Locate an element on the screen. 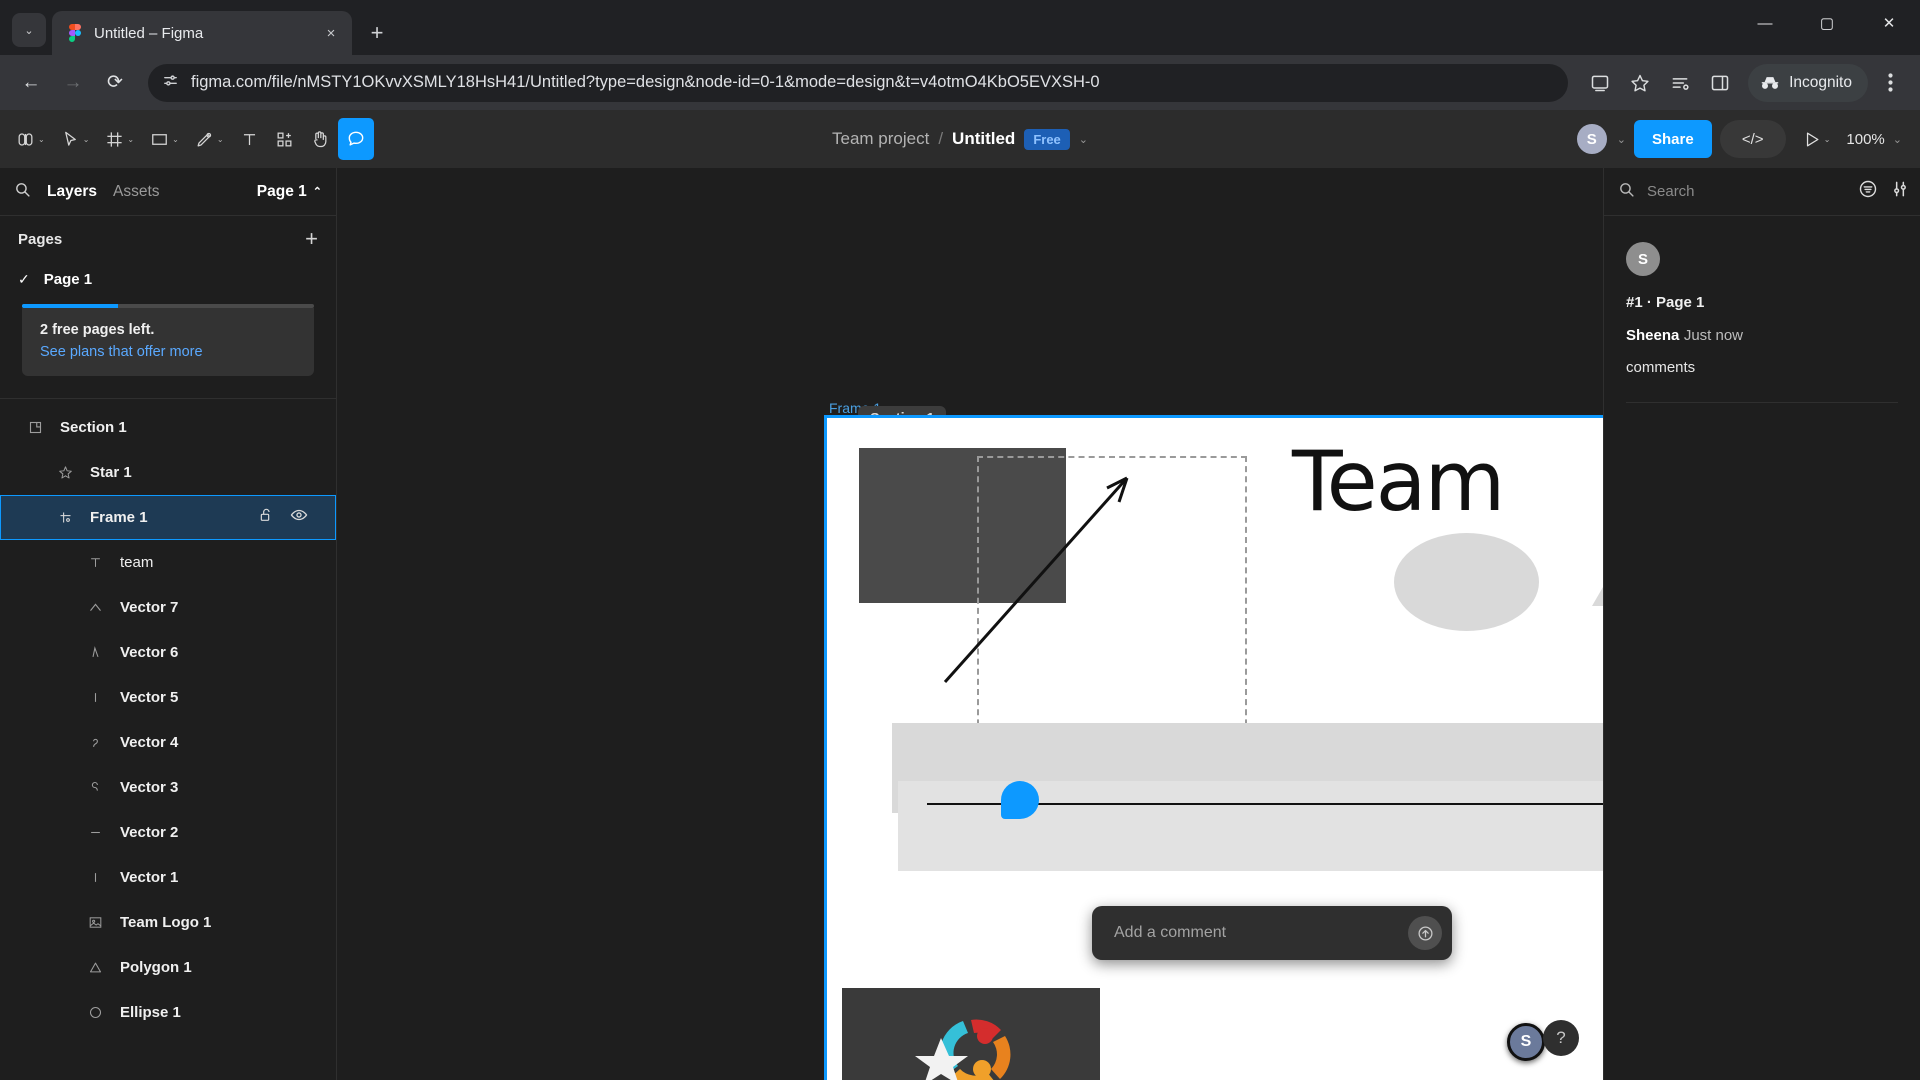  ellipse-shape is located at coordinates (1466, 582).